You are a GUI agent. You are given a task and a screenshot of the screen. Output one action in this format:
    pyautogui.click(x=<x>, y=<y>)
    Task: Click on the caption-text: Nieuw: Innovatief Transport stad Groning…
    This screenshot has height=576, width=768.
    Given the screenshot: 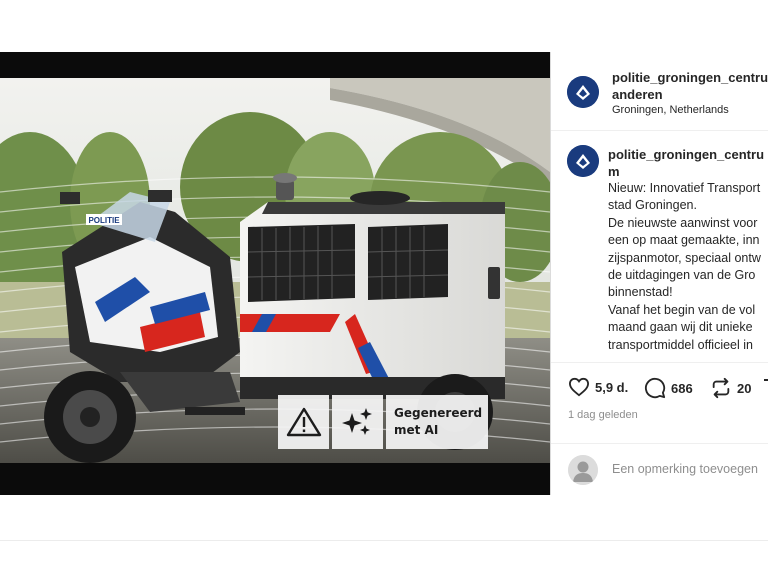 What is the action you would take?
    pyautogui.click(x=684, y=267)
    